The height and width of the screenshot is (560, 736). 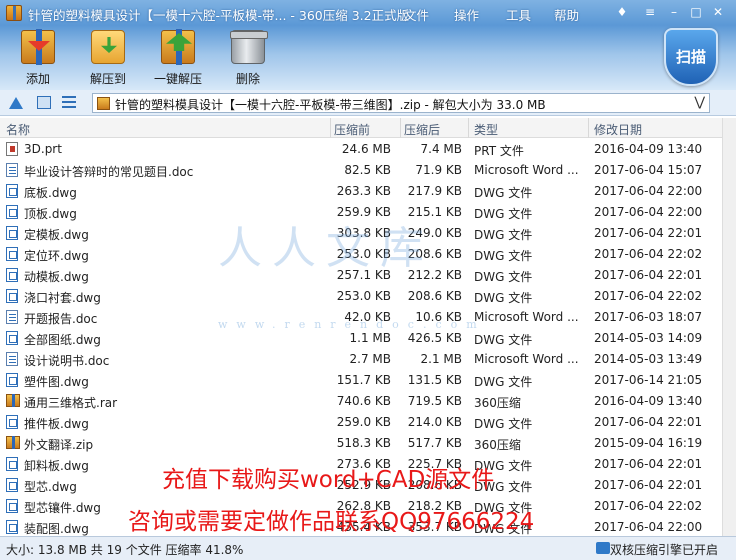 I want to click on file-size: 740.6 KB, so click(x=363, y=401).